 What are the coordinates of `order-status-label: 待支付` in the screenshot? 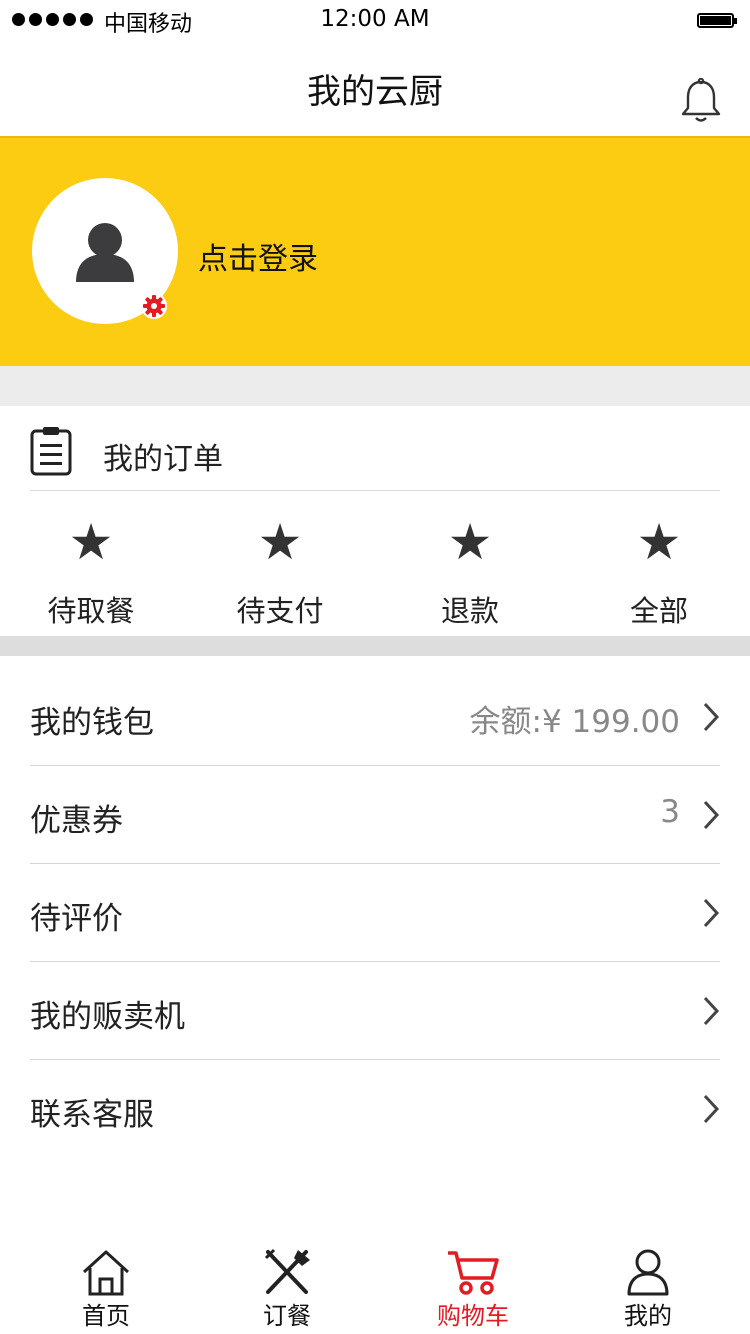 It's located at (280, 611).